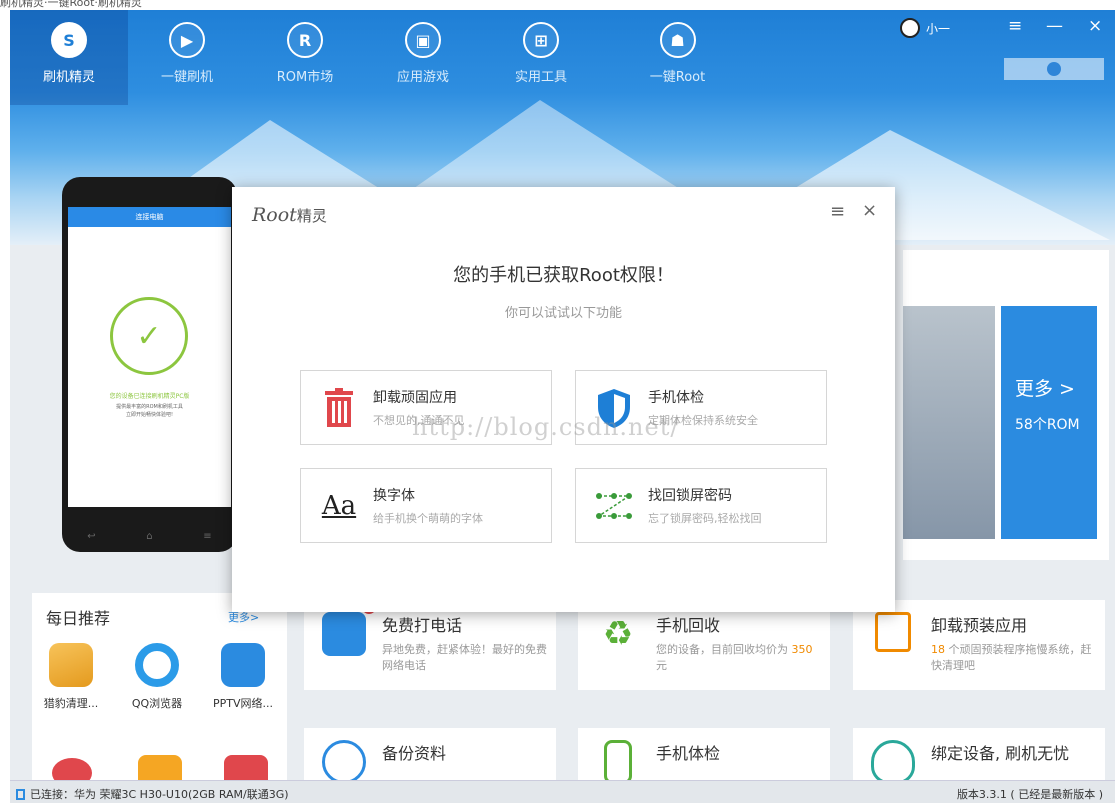  What do you see at coordinates (925, 28) in the screenshot?
I see `user-menu: 小一` at bounding box center [925, 28].